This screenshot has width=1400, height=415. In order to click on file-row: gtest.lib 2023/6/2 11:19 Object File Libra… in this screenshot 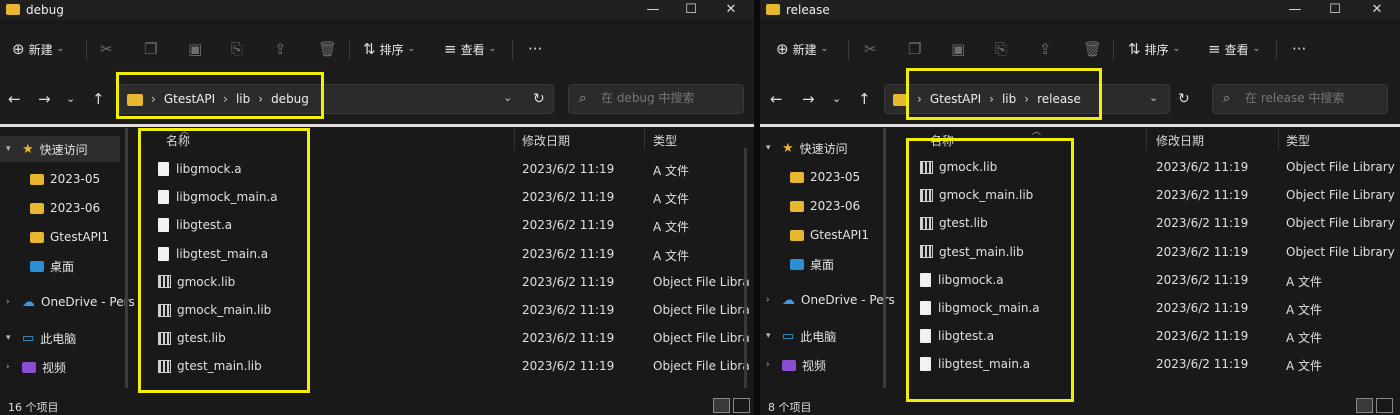, I will do `click(1143, 223)`.